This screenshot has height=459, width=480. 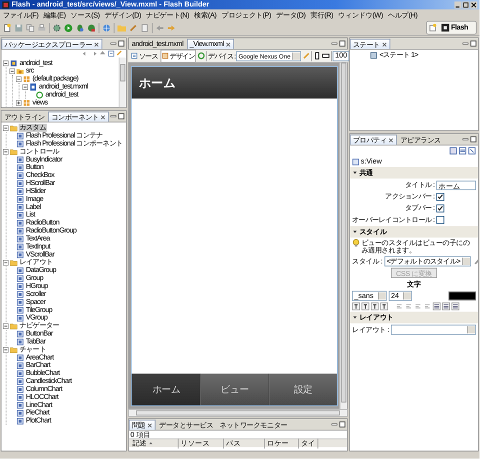 I want to click on refresh-icon, so click(x=201, y=56).